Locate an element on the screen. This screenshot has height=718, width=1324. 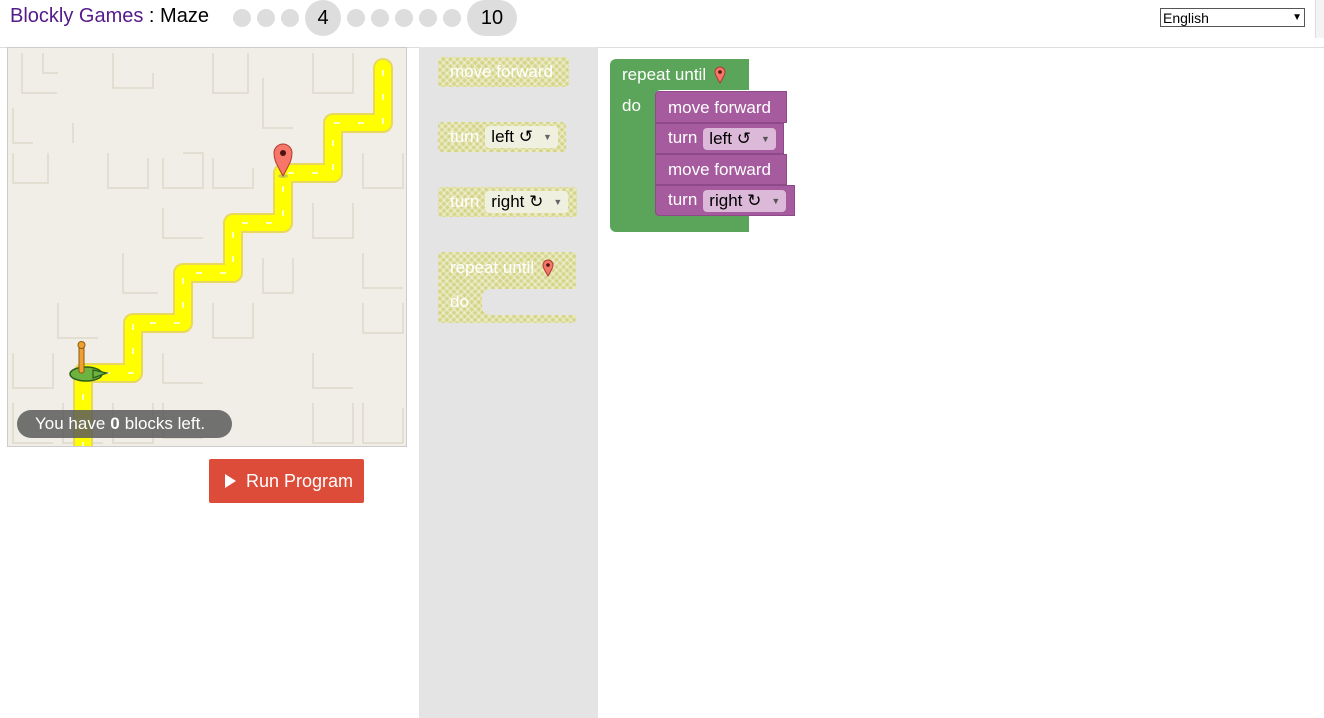
capacity-suffix: blocks left. is located at coordinates (165, 423).